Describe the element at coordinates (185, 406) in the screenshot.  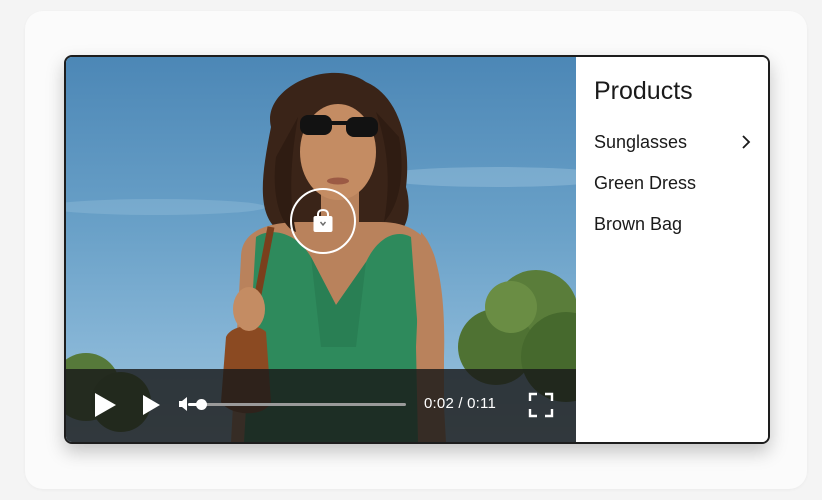
I see `volume-button` at that location.